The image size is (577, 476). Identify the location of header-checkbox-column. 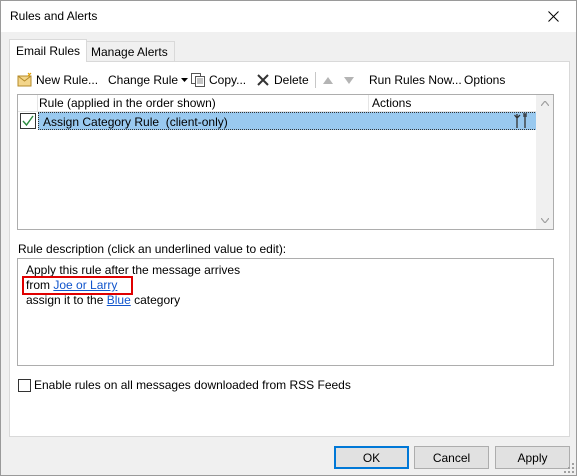
(28, 103).